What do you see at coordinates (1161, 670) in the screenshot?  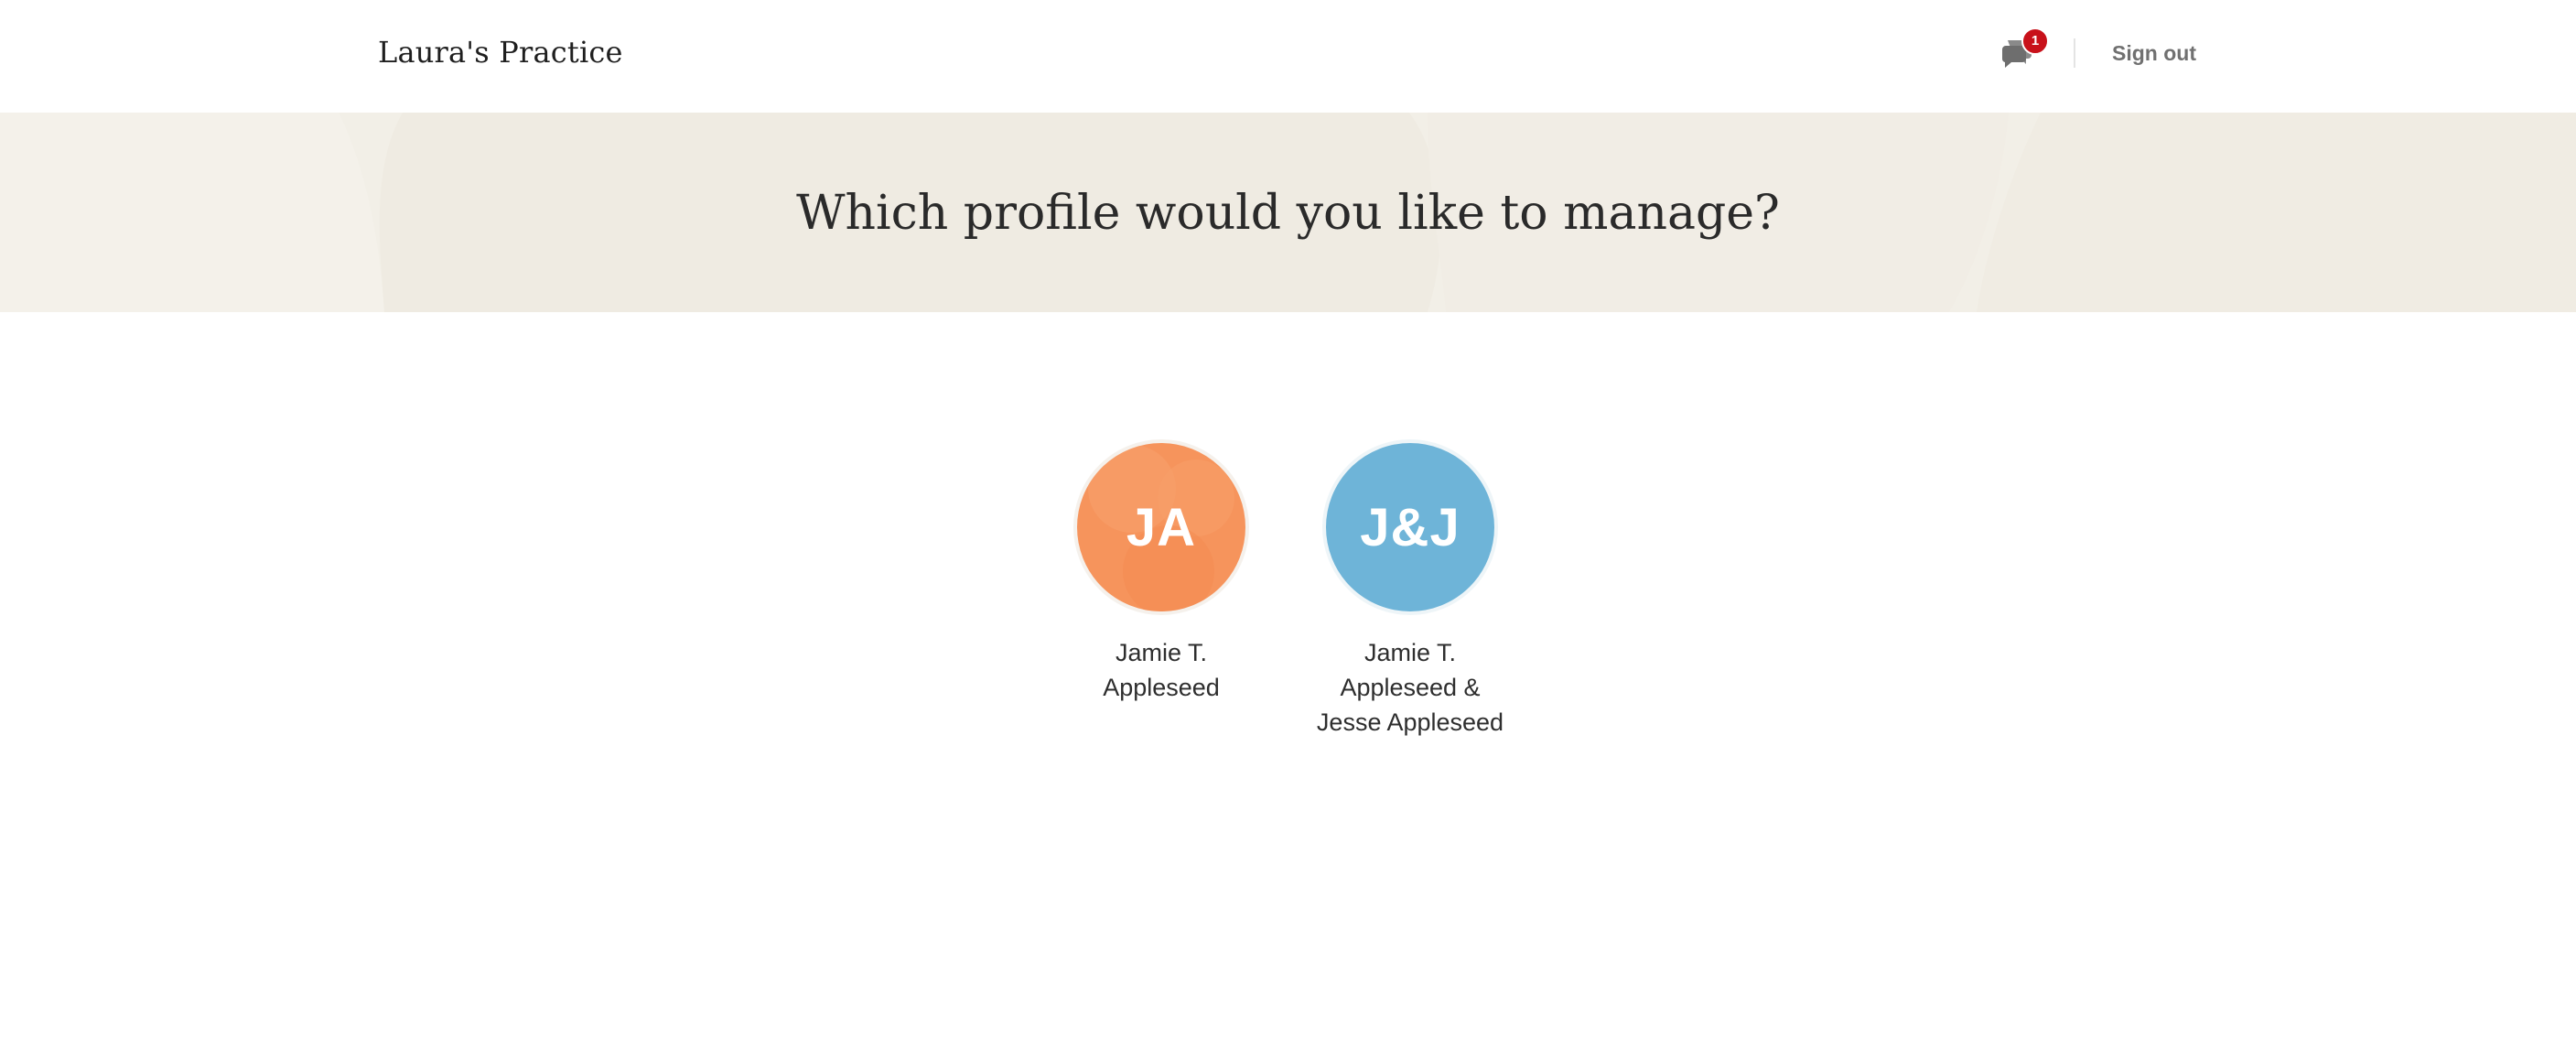 I see `profile-name: Jamie T. Appleseed` at bounding box center [1161, 670].